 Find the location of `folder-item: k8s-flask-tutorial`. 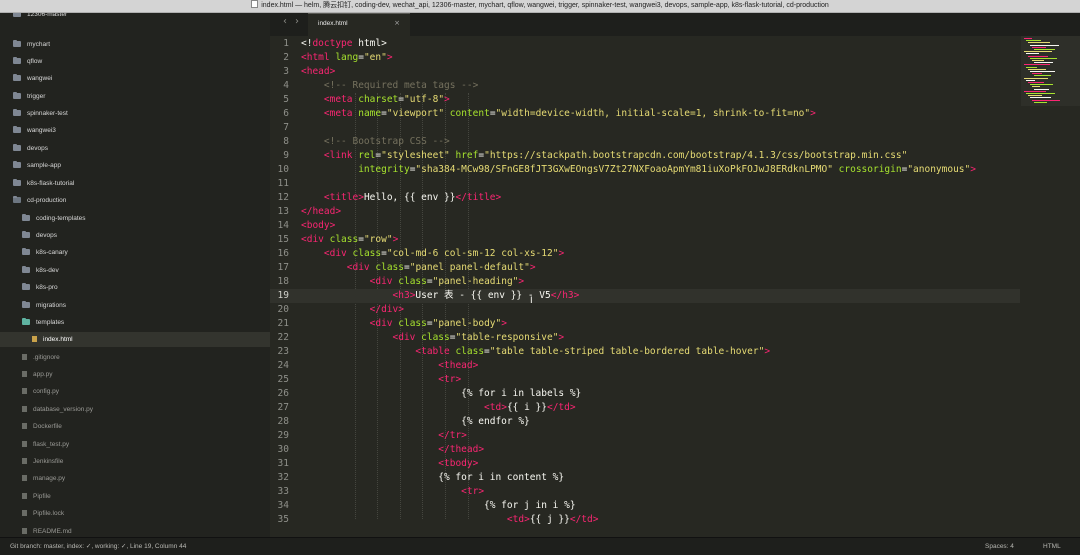

folder-item: k8s-flask-tutorial is located at coordinates (43, 184).